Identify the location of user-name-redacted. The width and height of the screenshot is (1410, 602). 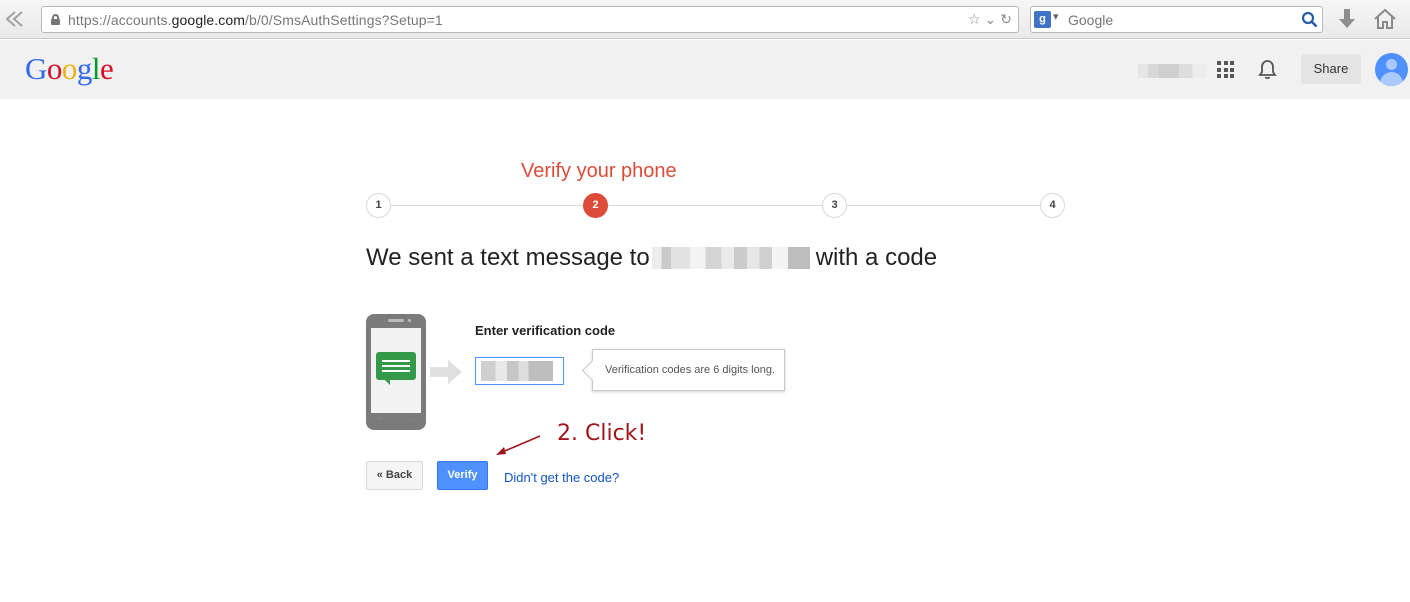
(1172, 71).